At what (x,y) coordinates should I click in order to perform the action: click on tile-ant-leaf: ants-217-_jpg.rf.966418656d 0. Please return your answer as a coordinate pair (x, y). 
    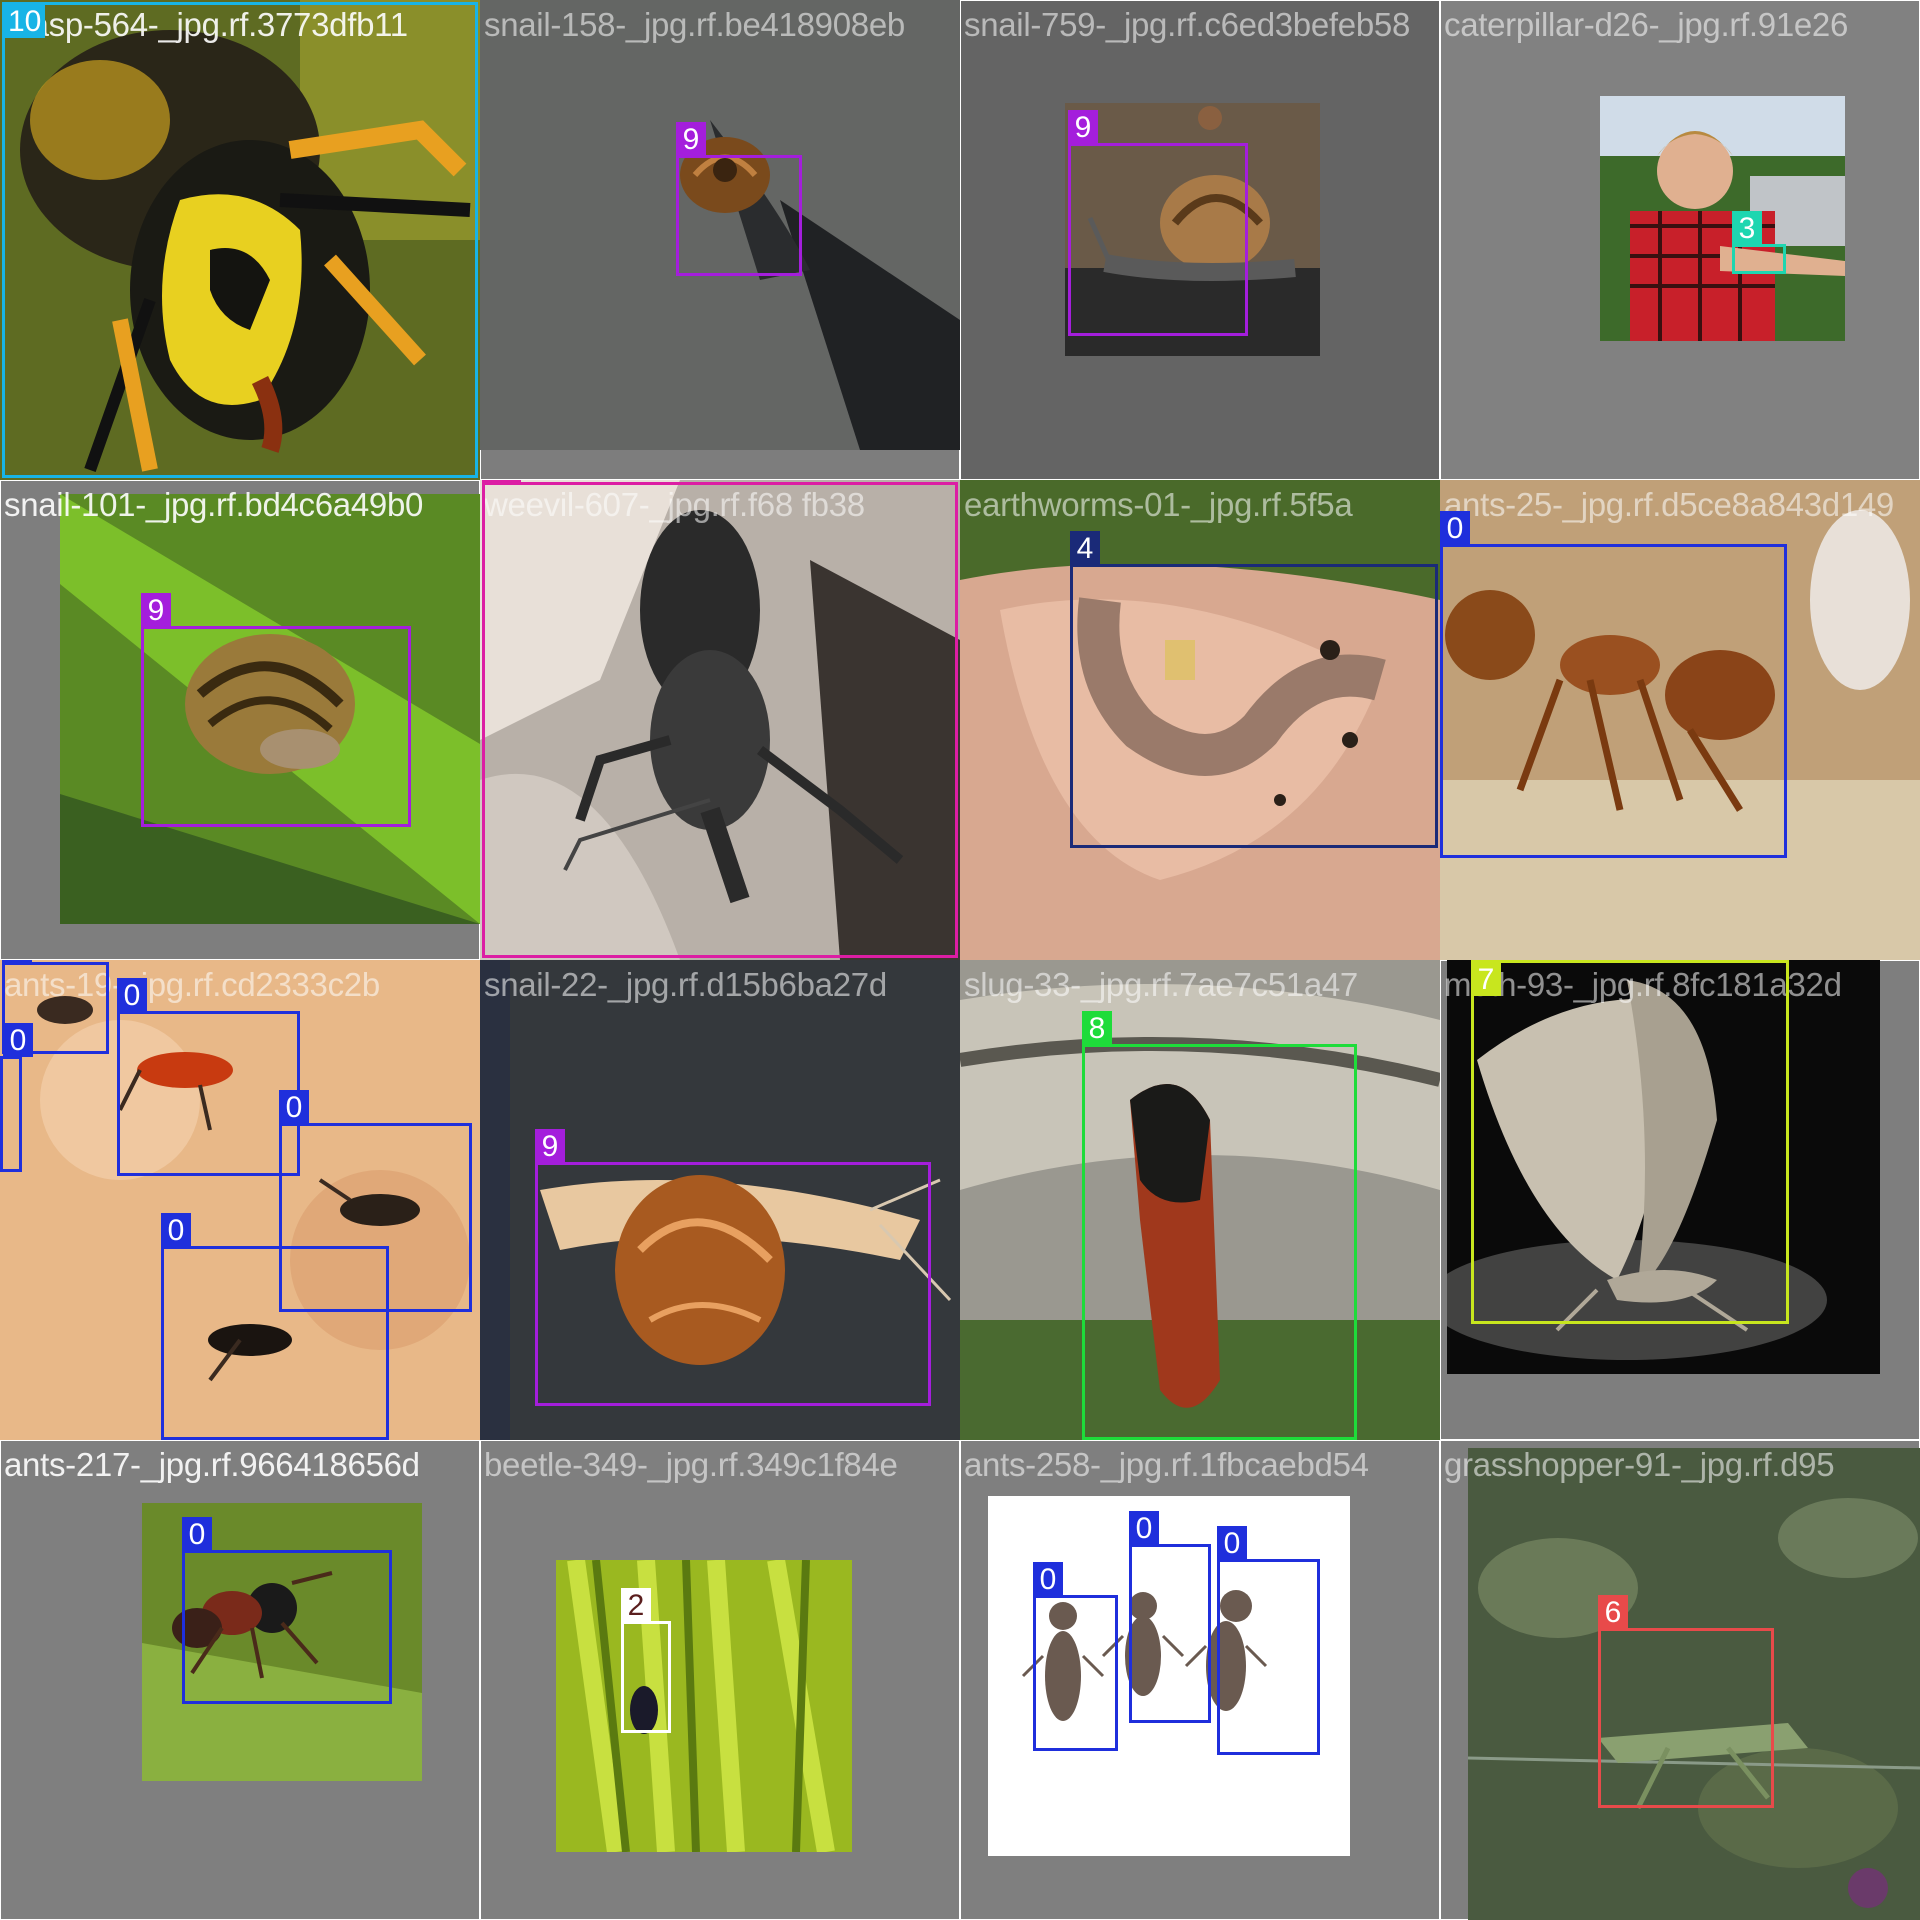
    Looking at the image, I should click on (240, 1680).